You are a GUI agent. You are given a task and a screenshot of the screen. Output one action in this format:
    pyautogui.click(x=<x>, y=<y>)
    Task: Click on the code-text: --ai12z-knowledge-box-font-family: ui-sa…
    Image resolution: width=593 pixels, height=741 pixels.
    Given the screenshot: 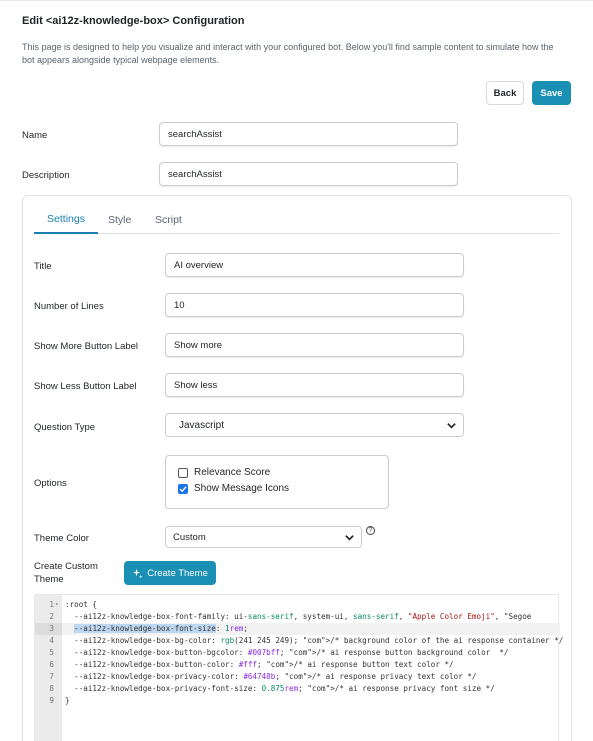 What is the action you would take?
    pyautogui.click(x=298, y=616)
    